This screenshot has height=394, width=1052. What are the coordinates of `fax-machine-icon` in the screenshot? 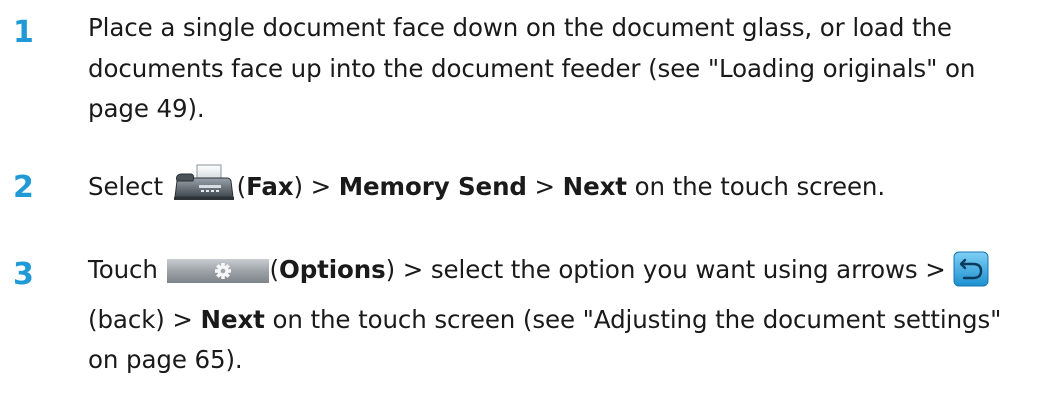 It's located at (204, 188).